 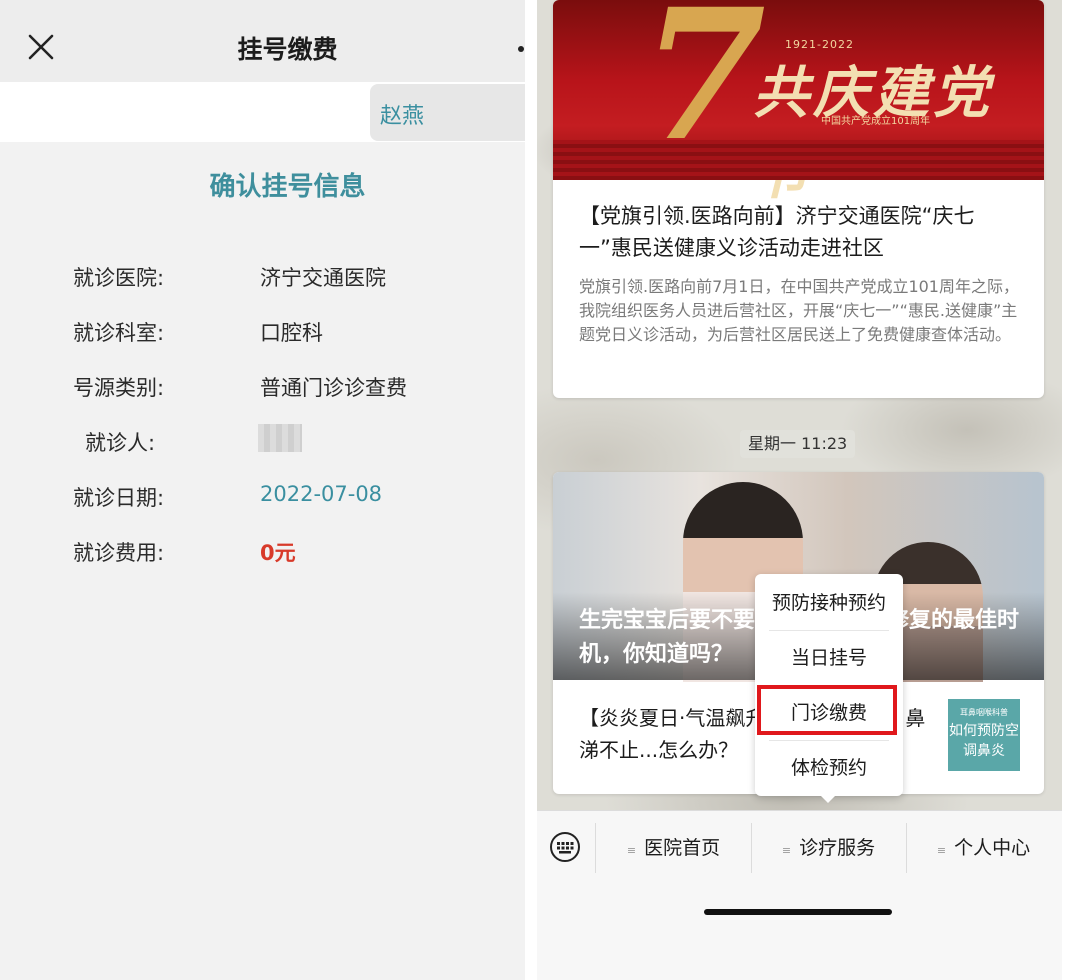 What do you see at coordinates (119, 498) in the screenshot?
I see `info-label: 就诊日期:` at bounding box center [119, 498].